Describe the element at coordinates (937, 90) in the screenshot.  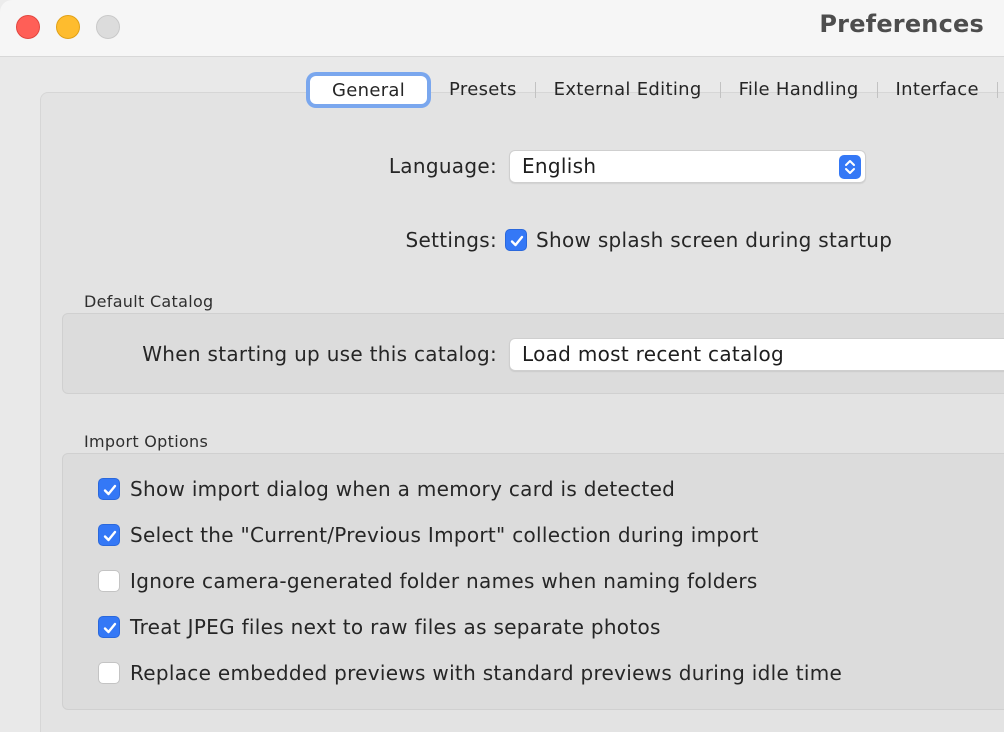
I see `tab-interface: Interface` at that location.